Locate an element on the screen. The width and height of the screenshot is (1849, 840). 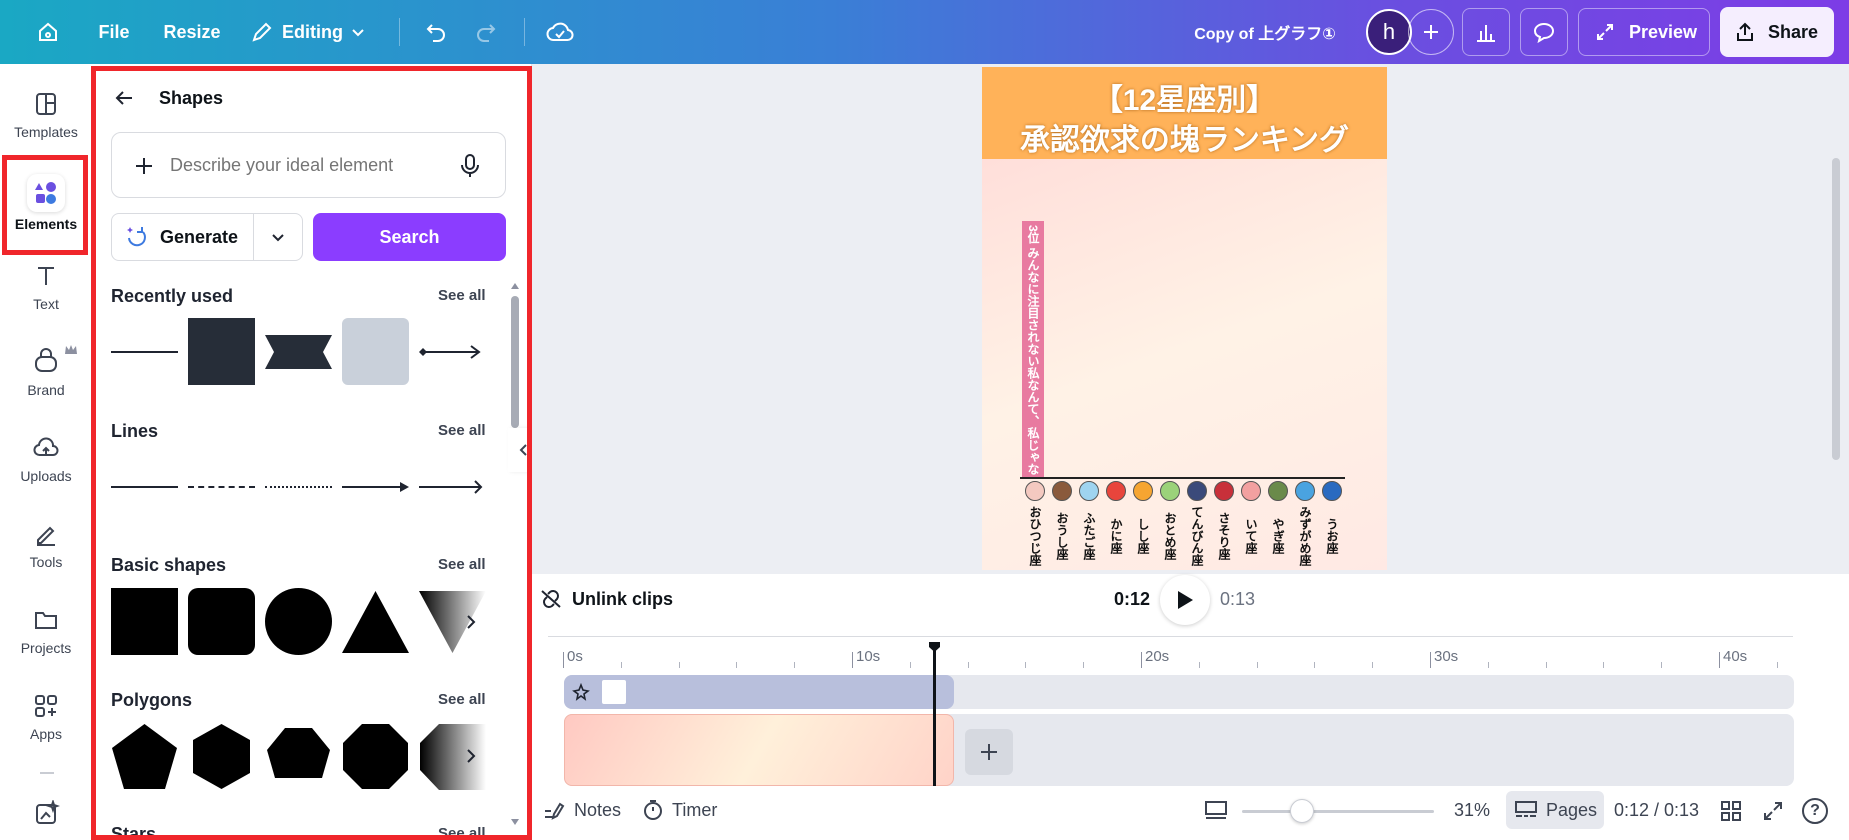
document-title: Copy of 上グラフ① is located at coordinates (1265, 32).